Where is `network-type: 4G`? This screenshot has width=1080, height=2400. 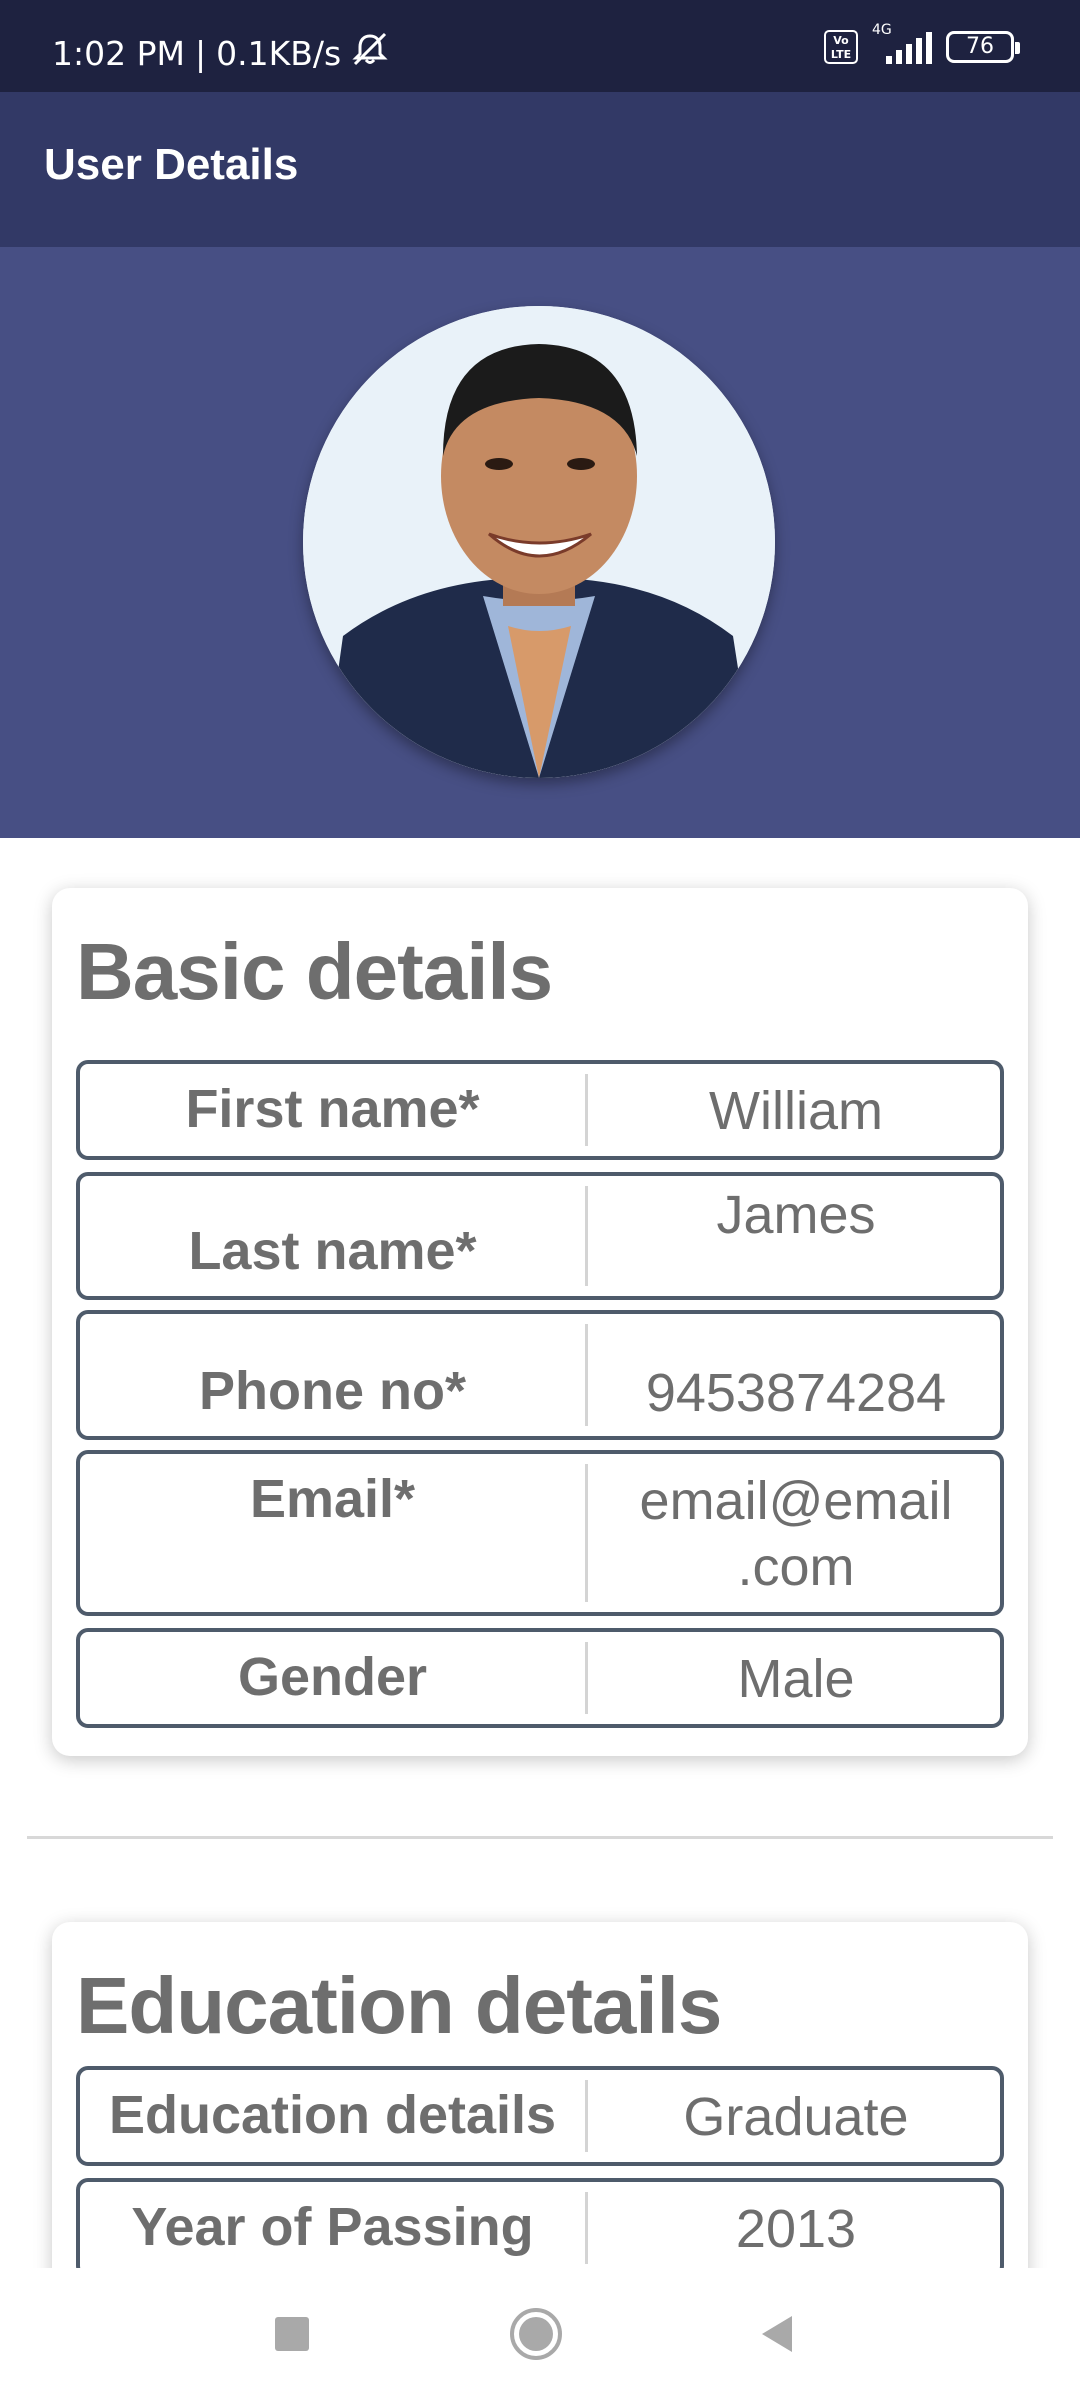
network-type: 4G is located at coordinates (882, 30).